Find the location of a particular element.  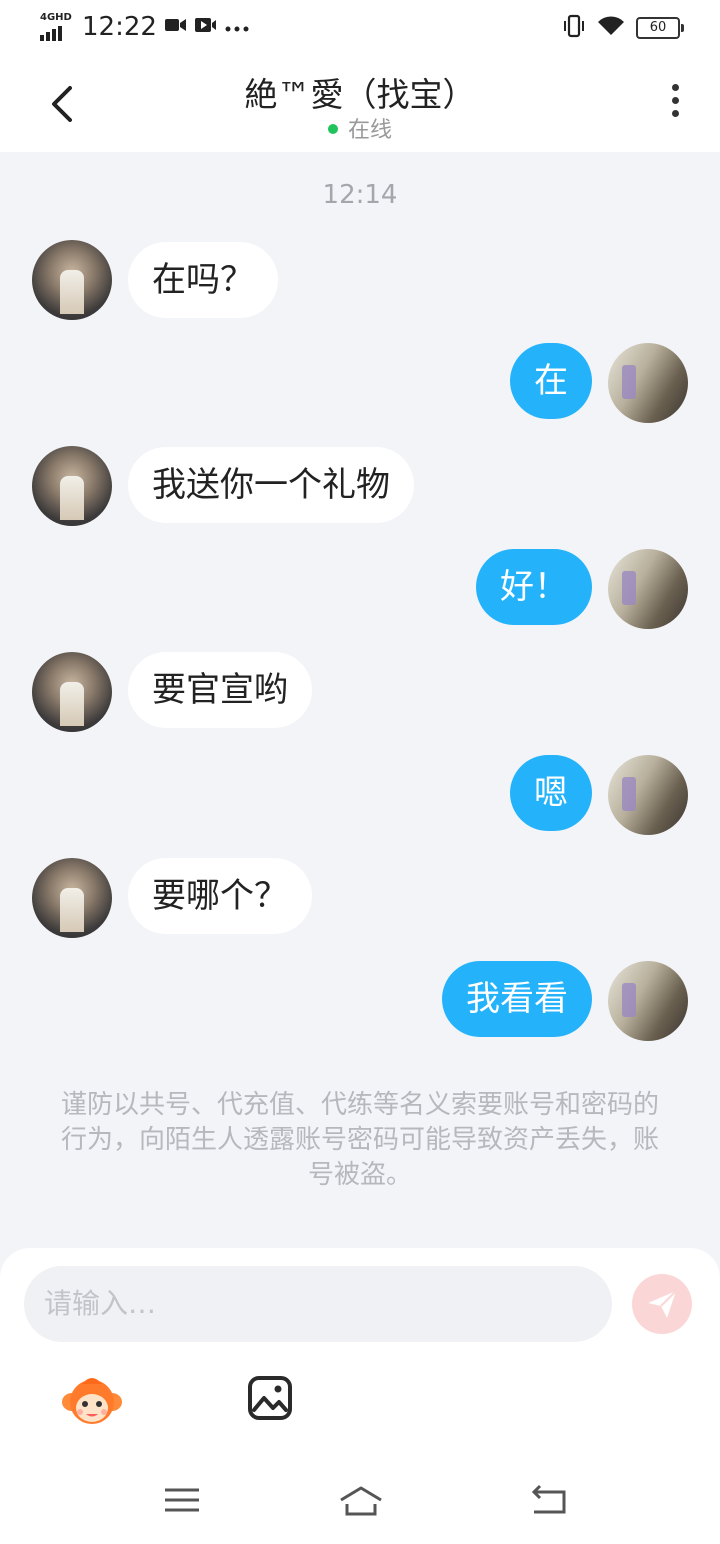

send-icon is located at coordinates (662, 1304).